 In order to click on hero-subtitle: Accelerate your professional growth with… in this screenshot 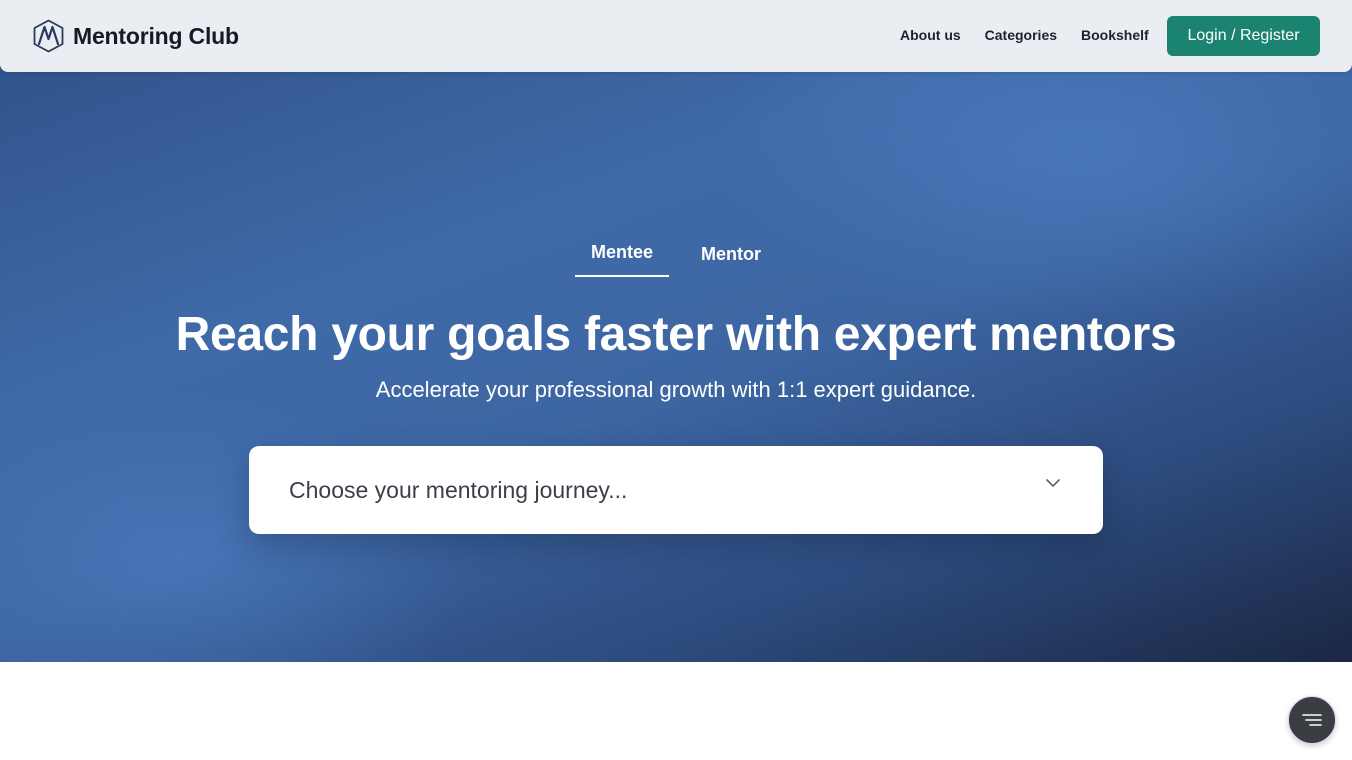, I will do `click(676, 389)`.